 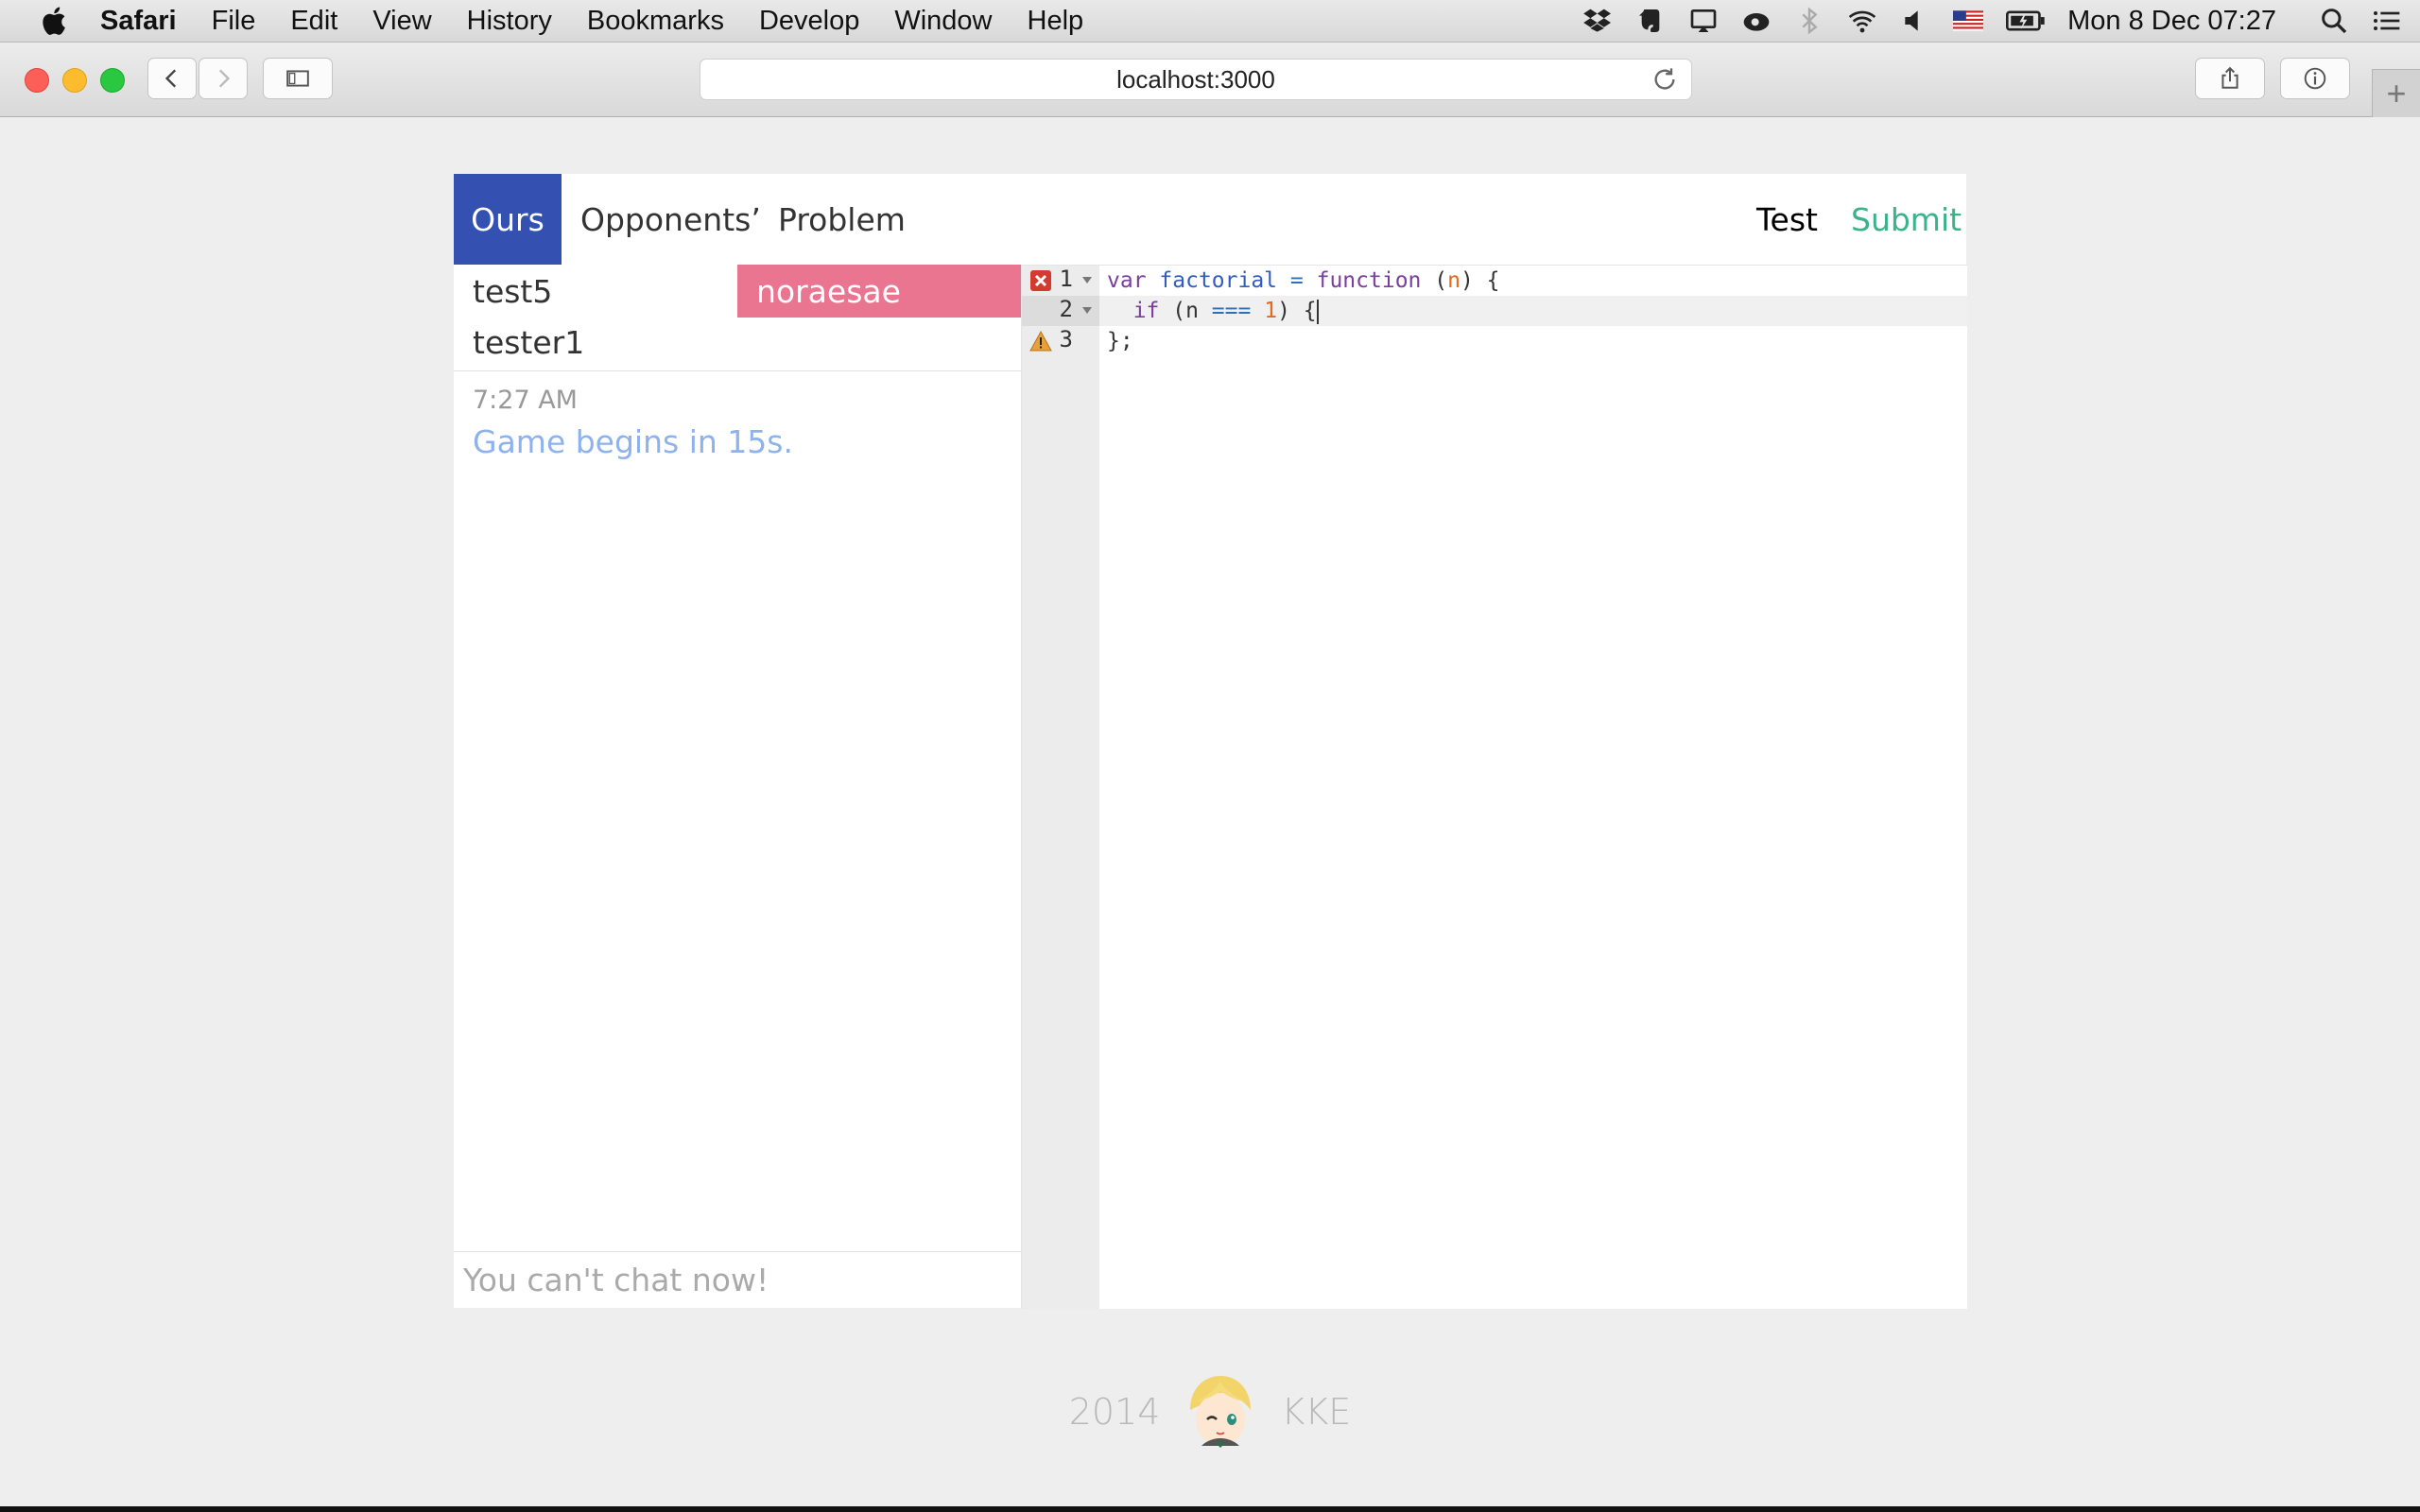 I want to click on new-tab-button: +, so click(x=2396, y=93).